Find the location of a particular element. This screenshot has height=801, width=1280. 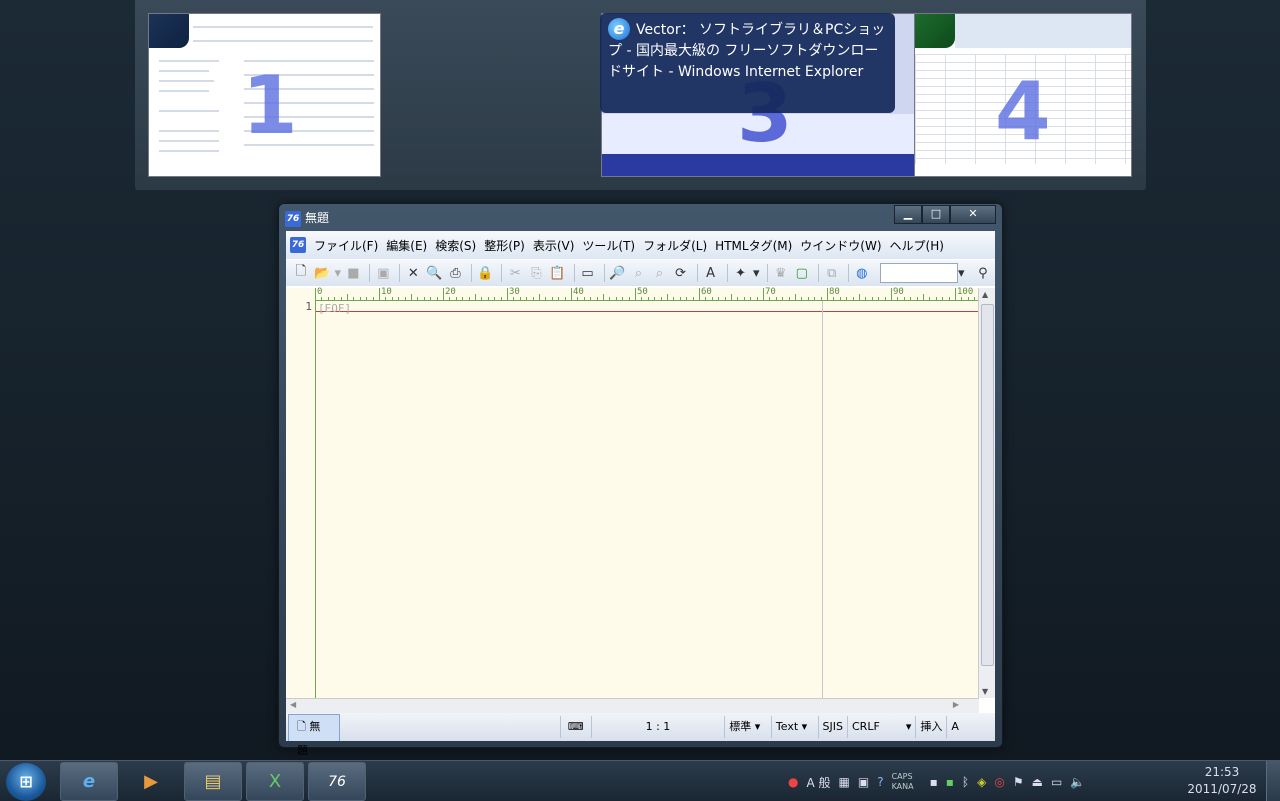

thumbnail-explorer: 1 is located at coordinates (264, 95).